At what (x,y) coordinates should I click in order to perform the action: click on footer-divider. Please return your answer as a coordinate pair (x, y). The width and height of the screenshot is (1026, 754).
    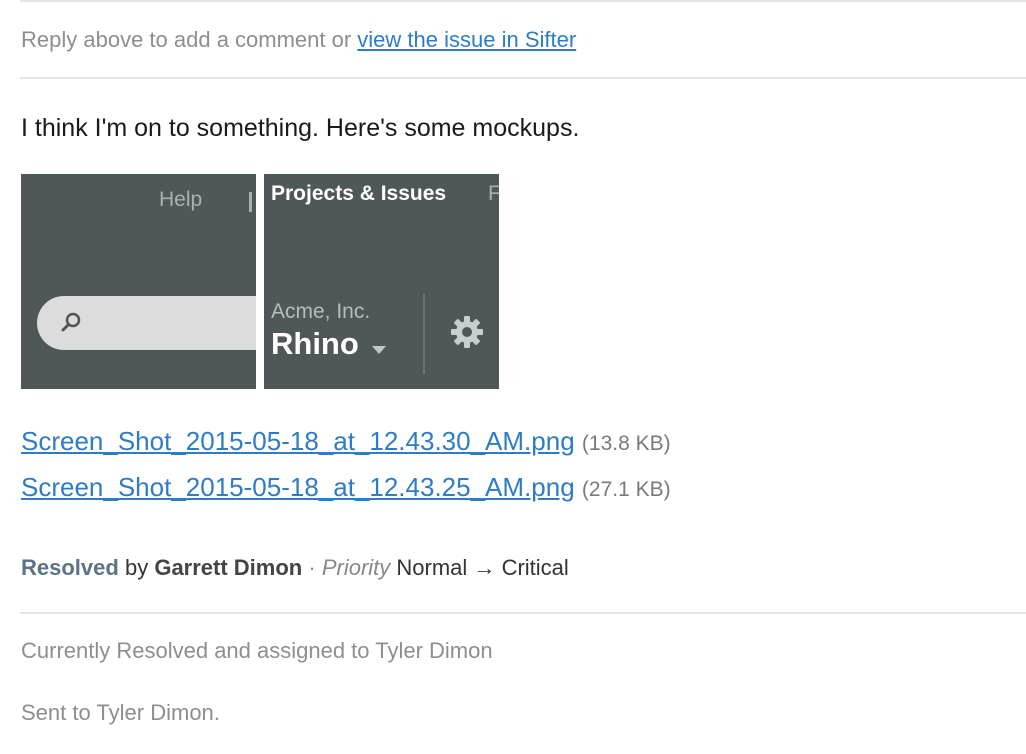
    Looking at the image, I should click on (523, 613).